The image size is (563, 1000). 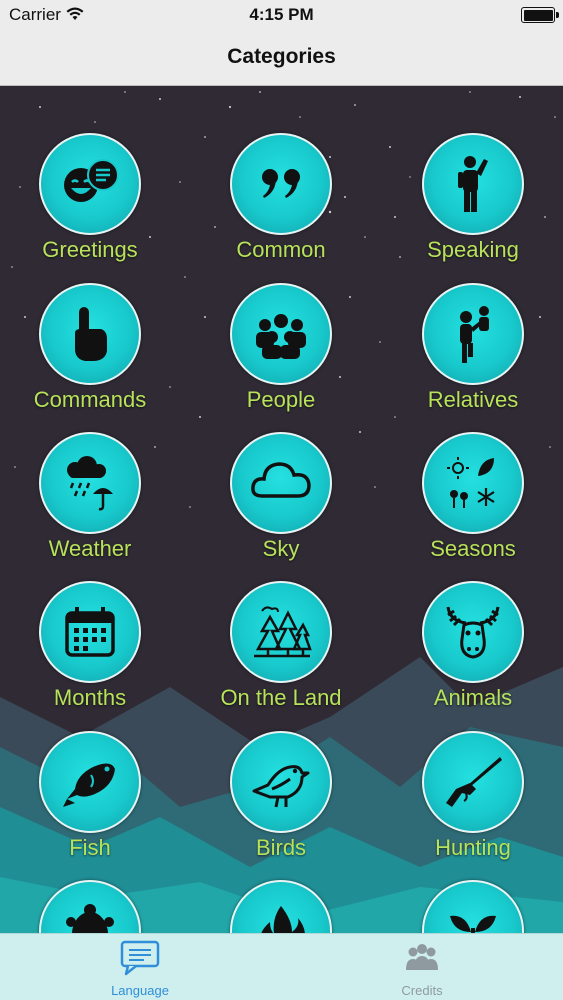 I want to click on fire-icon, so click(x=281, y=906).